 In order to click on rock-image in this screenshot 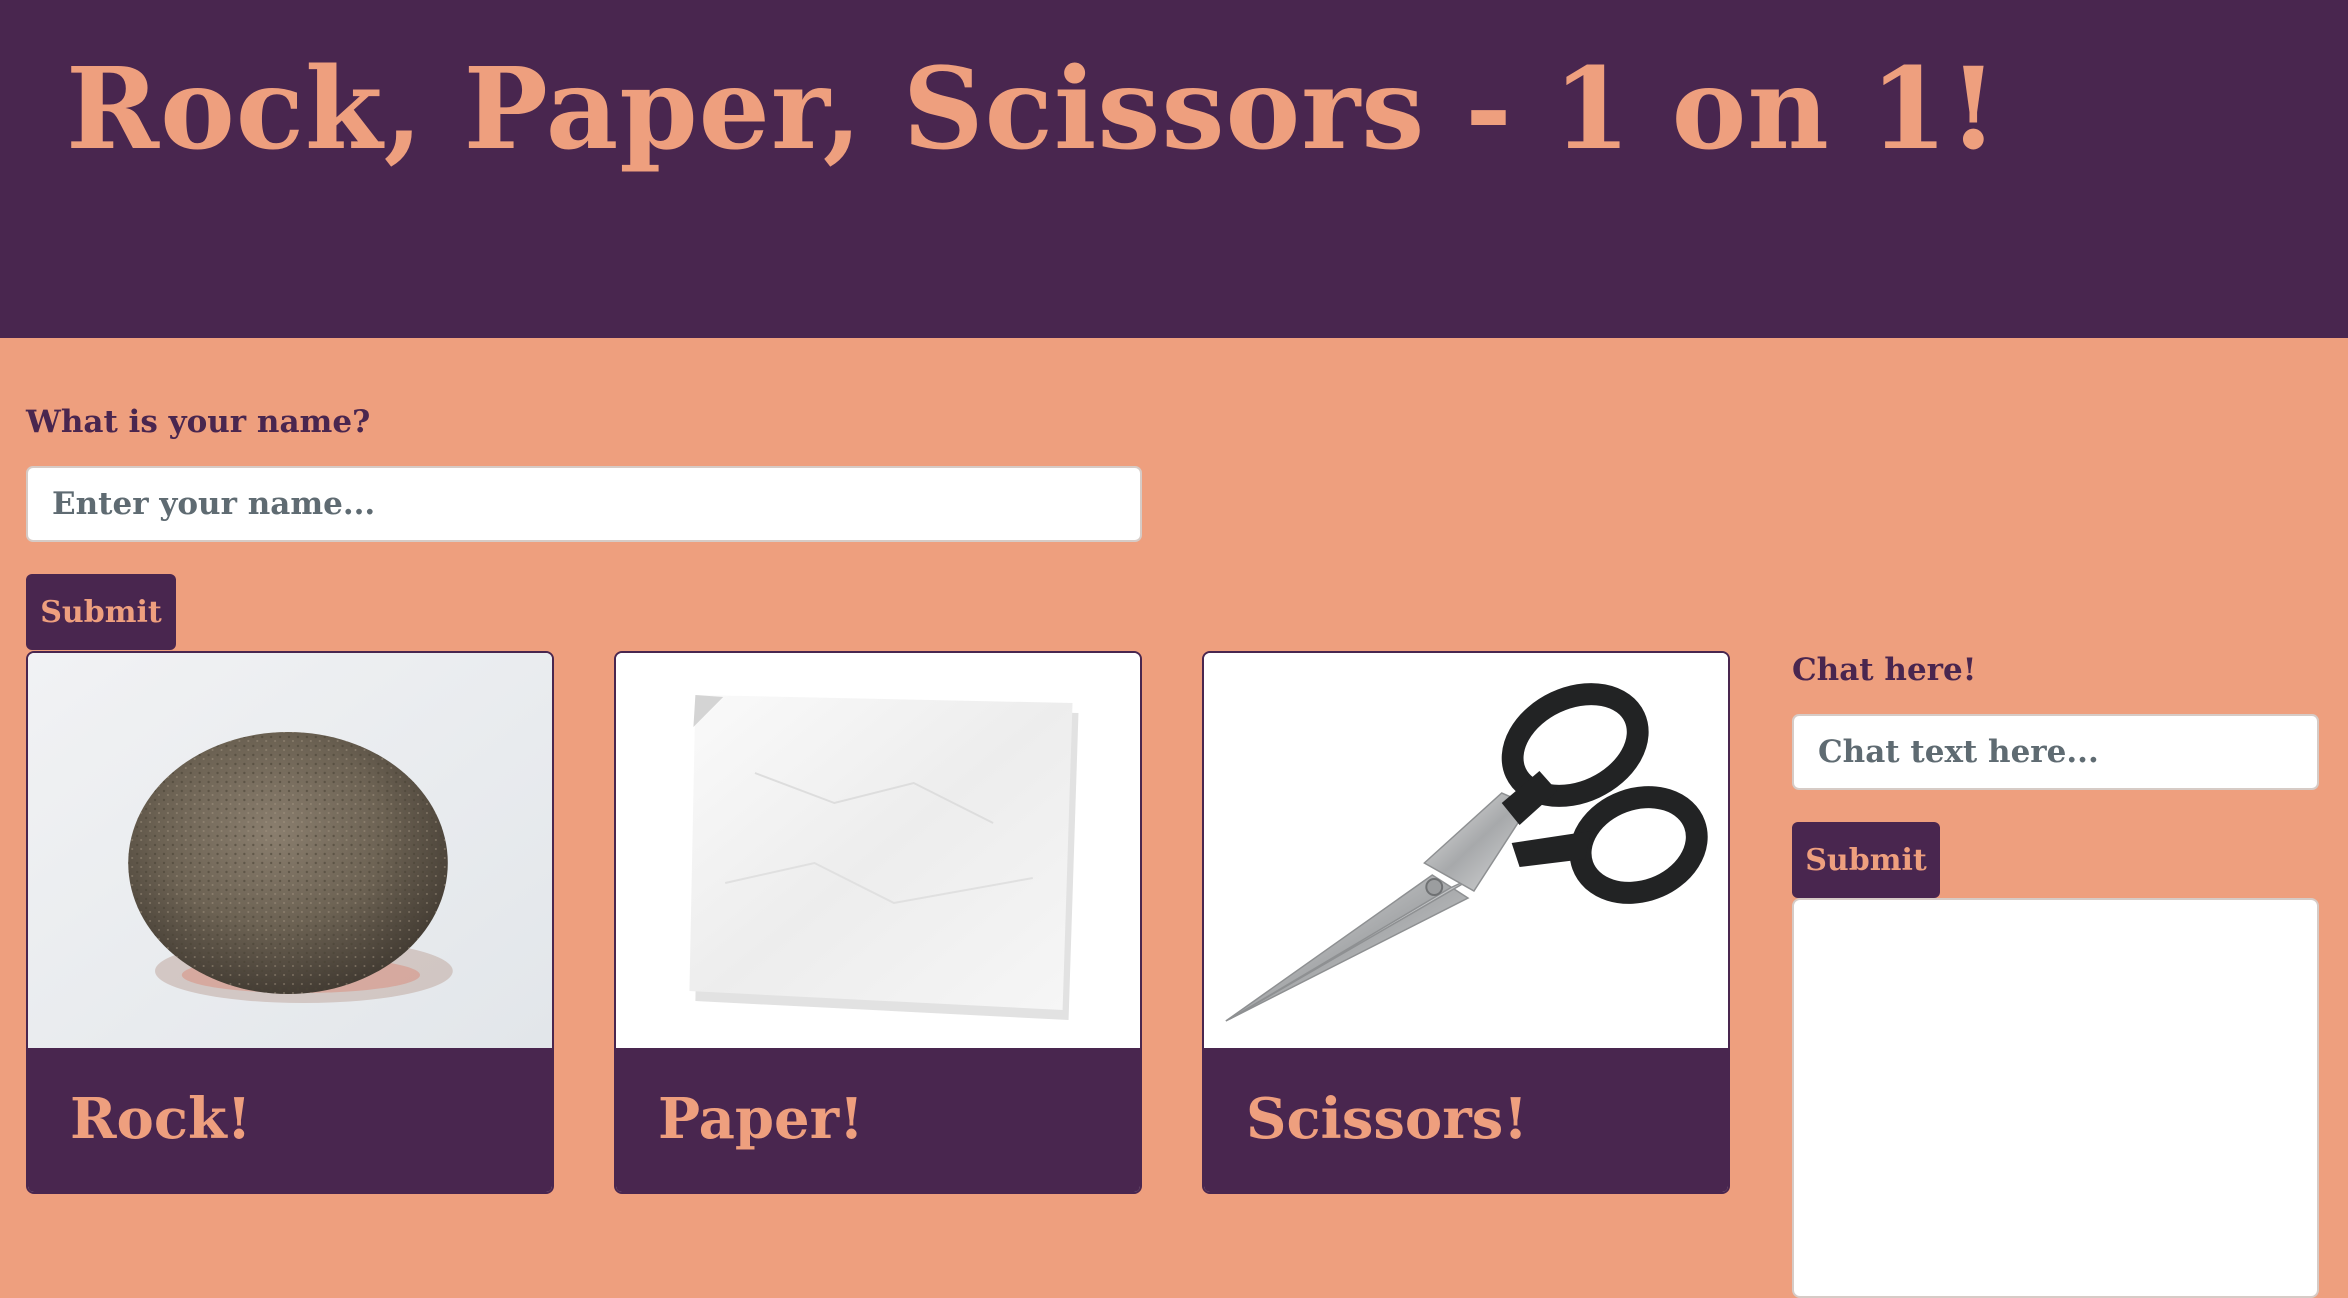, I will do `click(290, 850)`.